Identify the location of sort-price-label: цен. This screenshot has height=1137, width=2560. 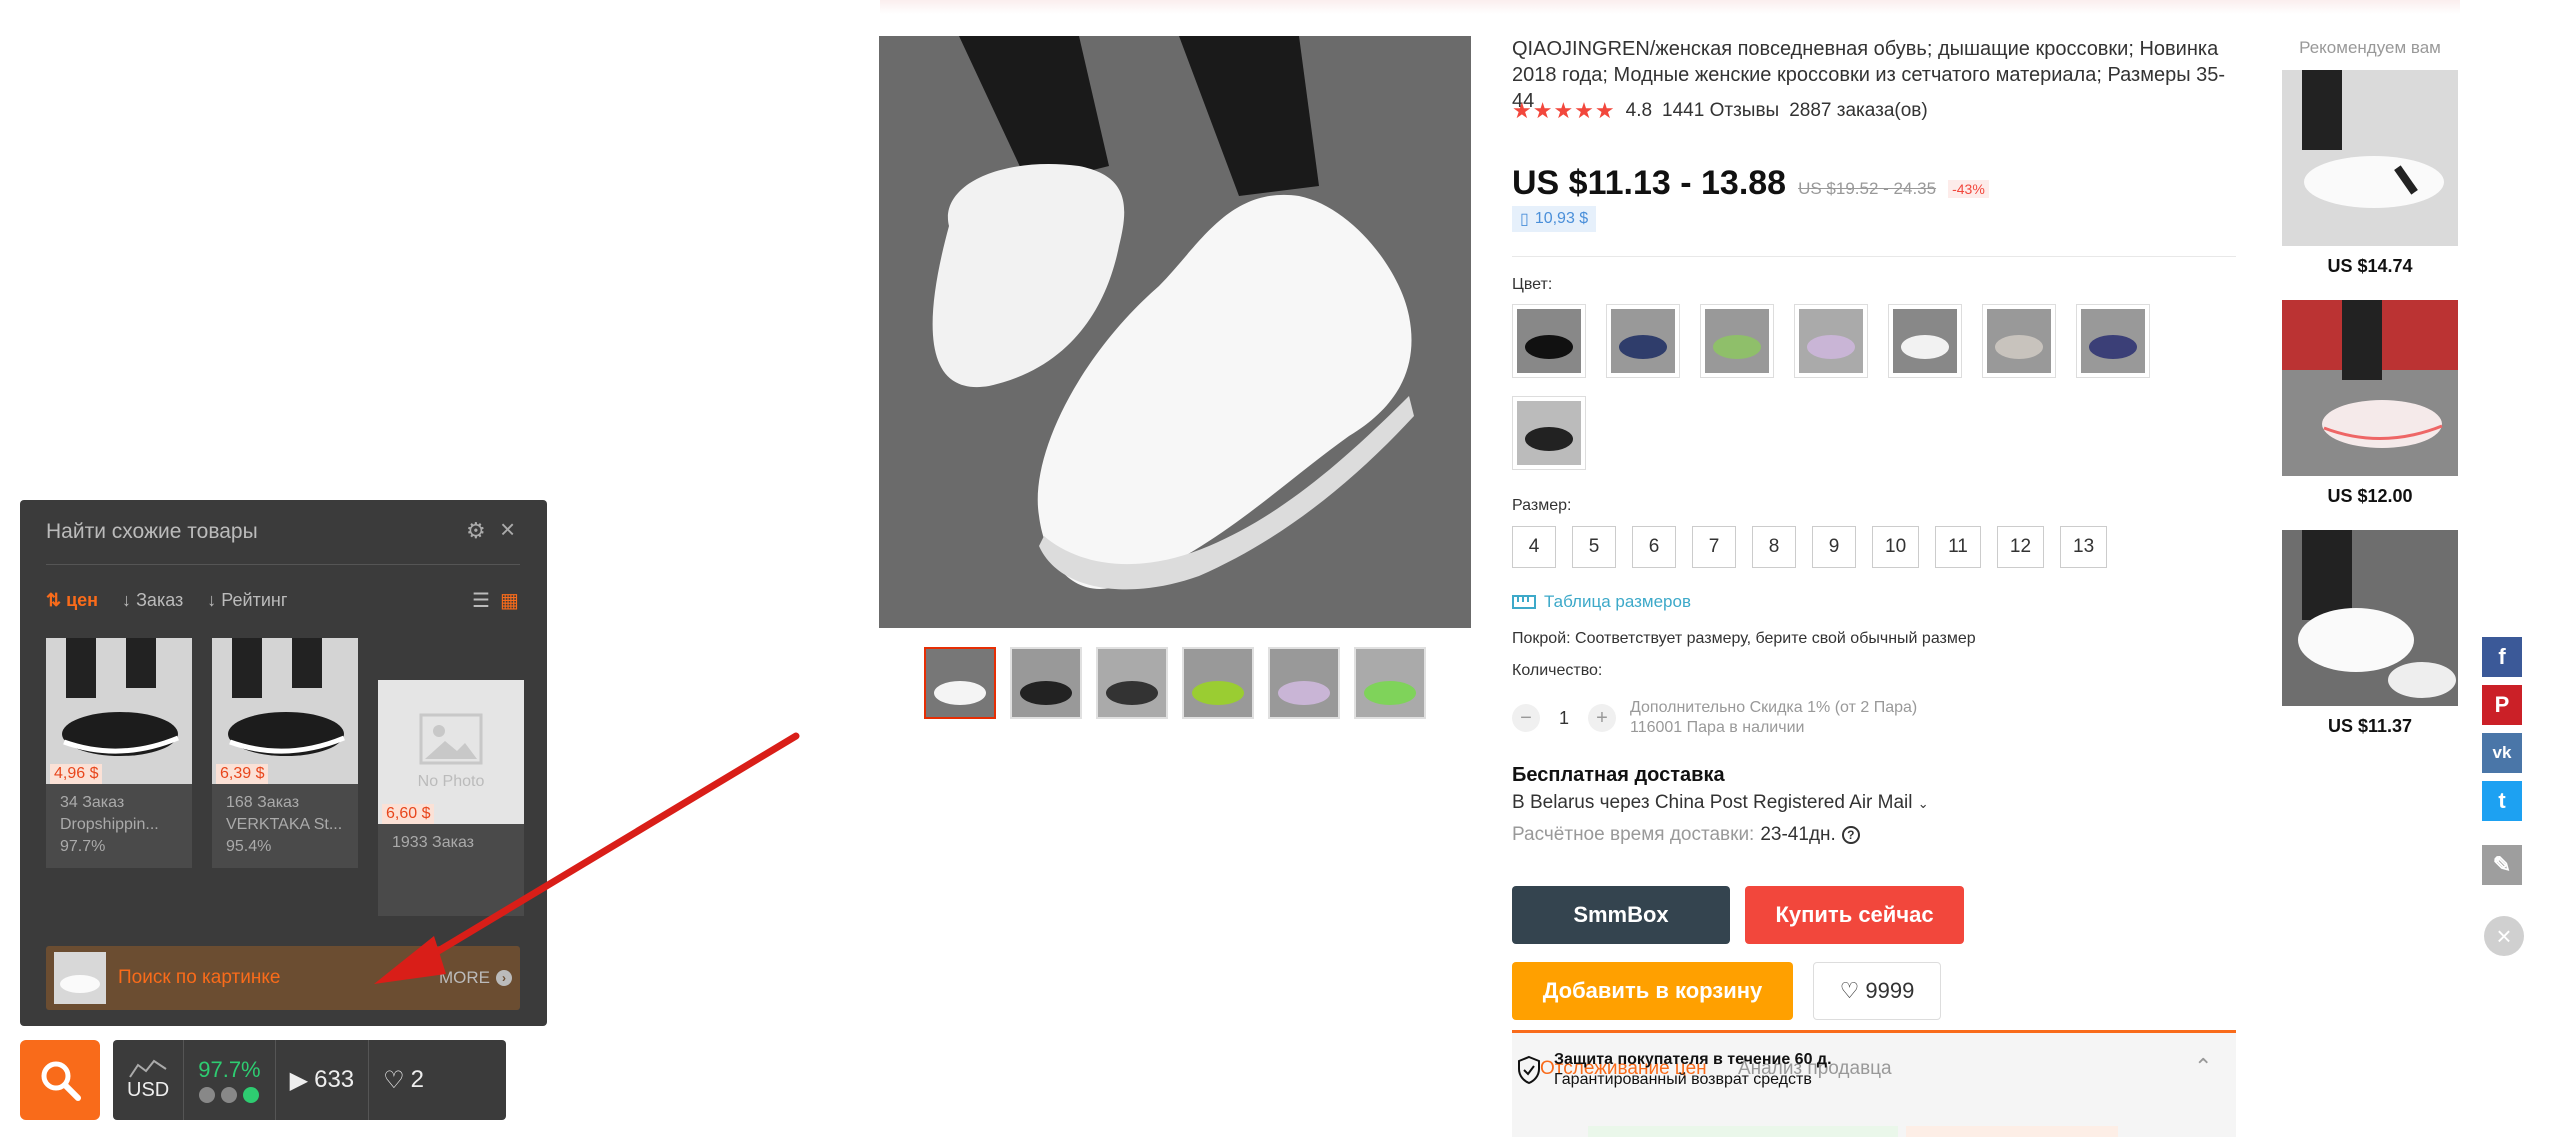
(82, 600).